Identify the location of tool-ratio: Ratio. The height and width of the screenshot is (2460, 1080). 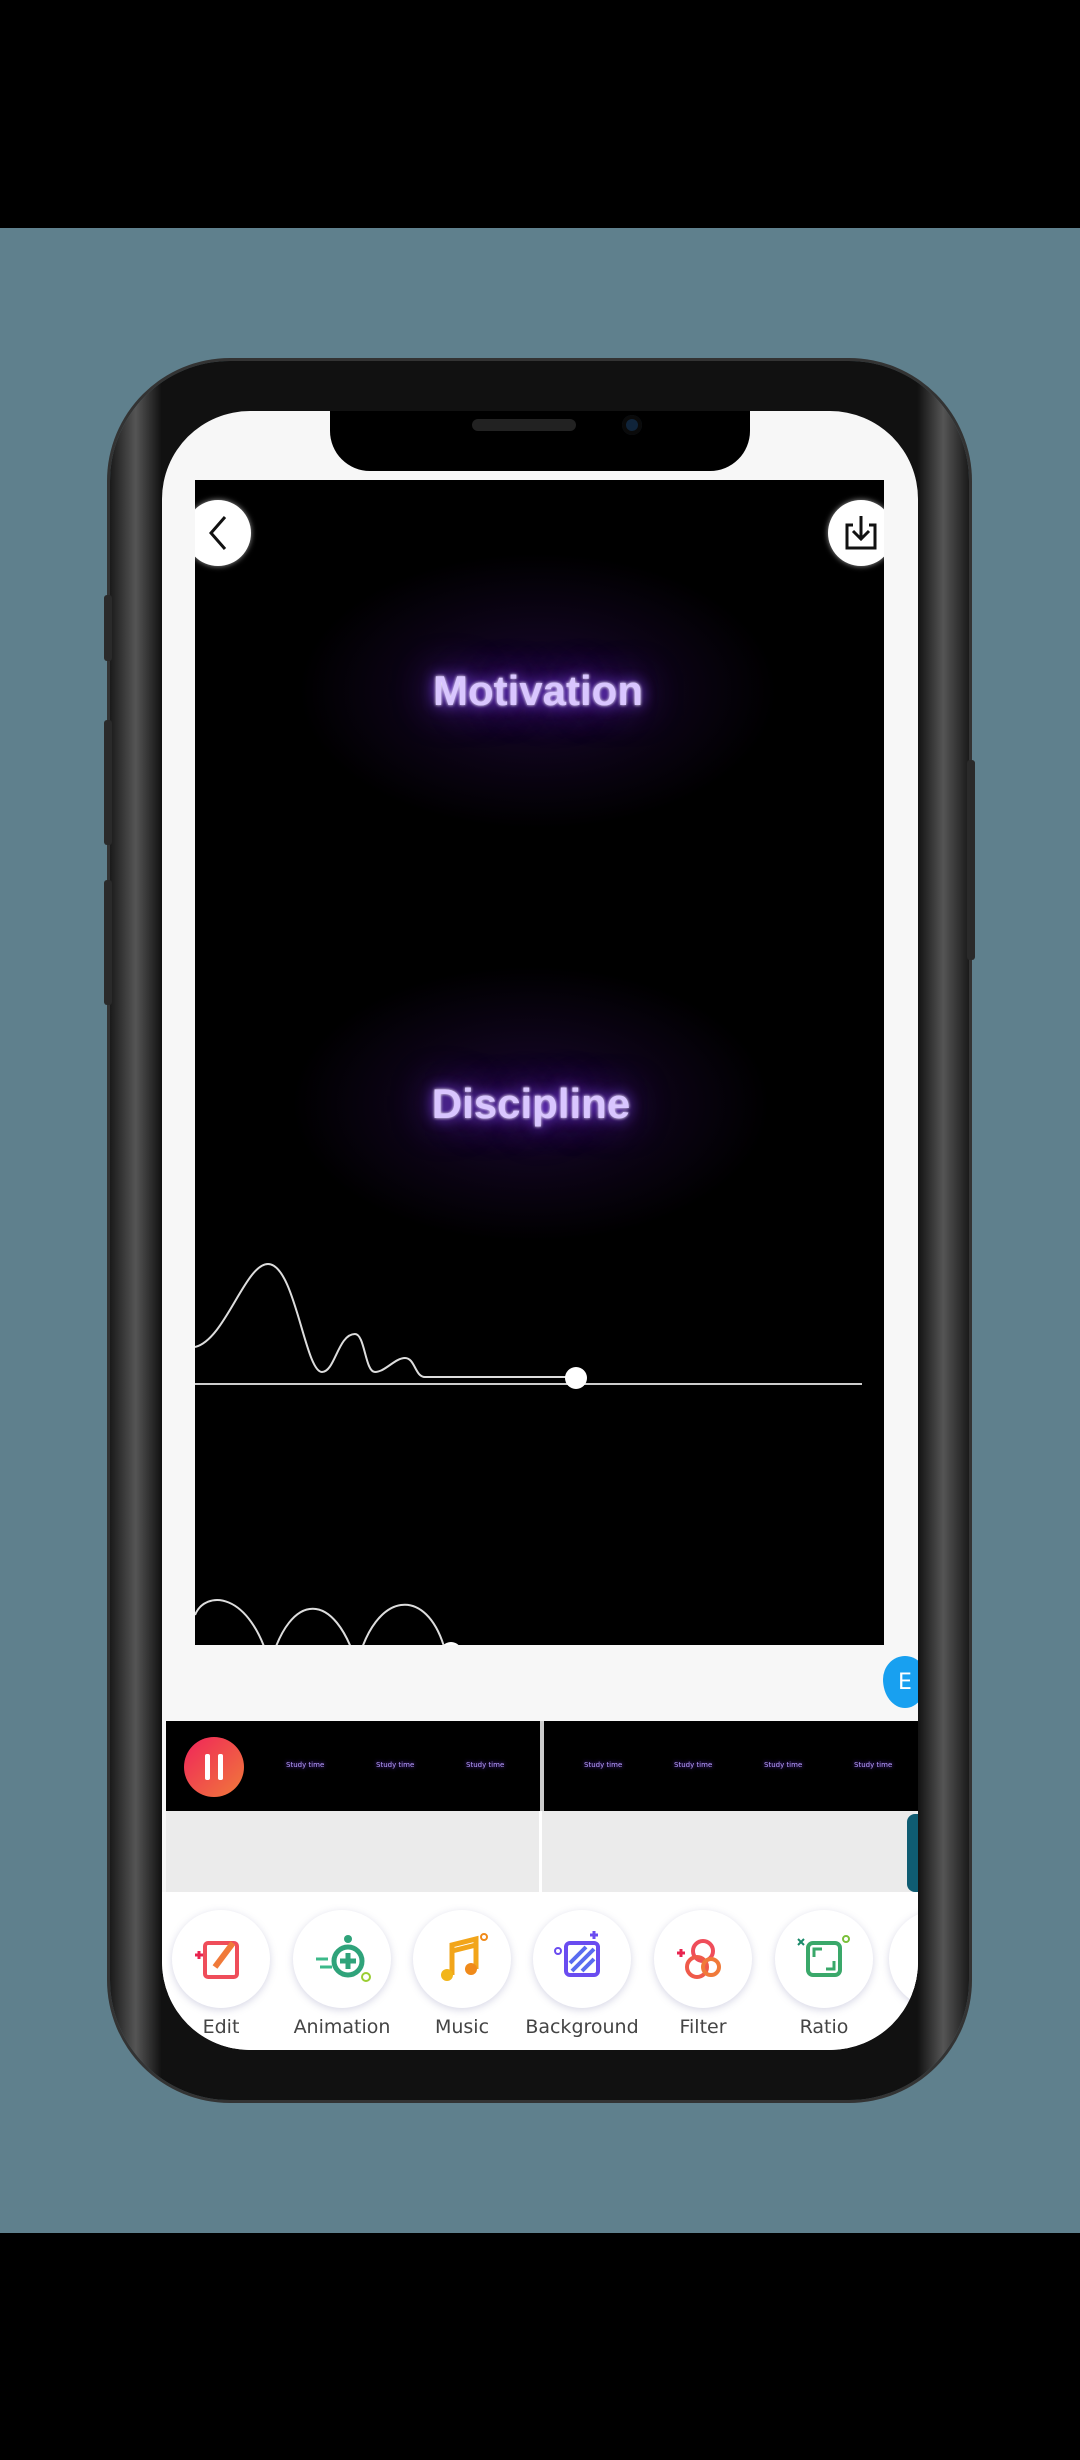
(824, 1974).